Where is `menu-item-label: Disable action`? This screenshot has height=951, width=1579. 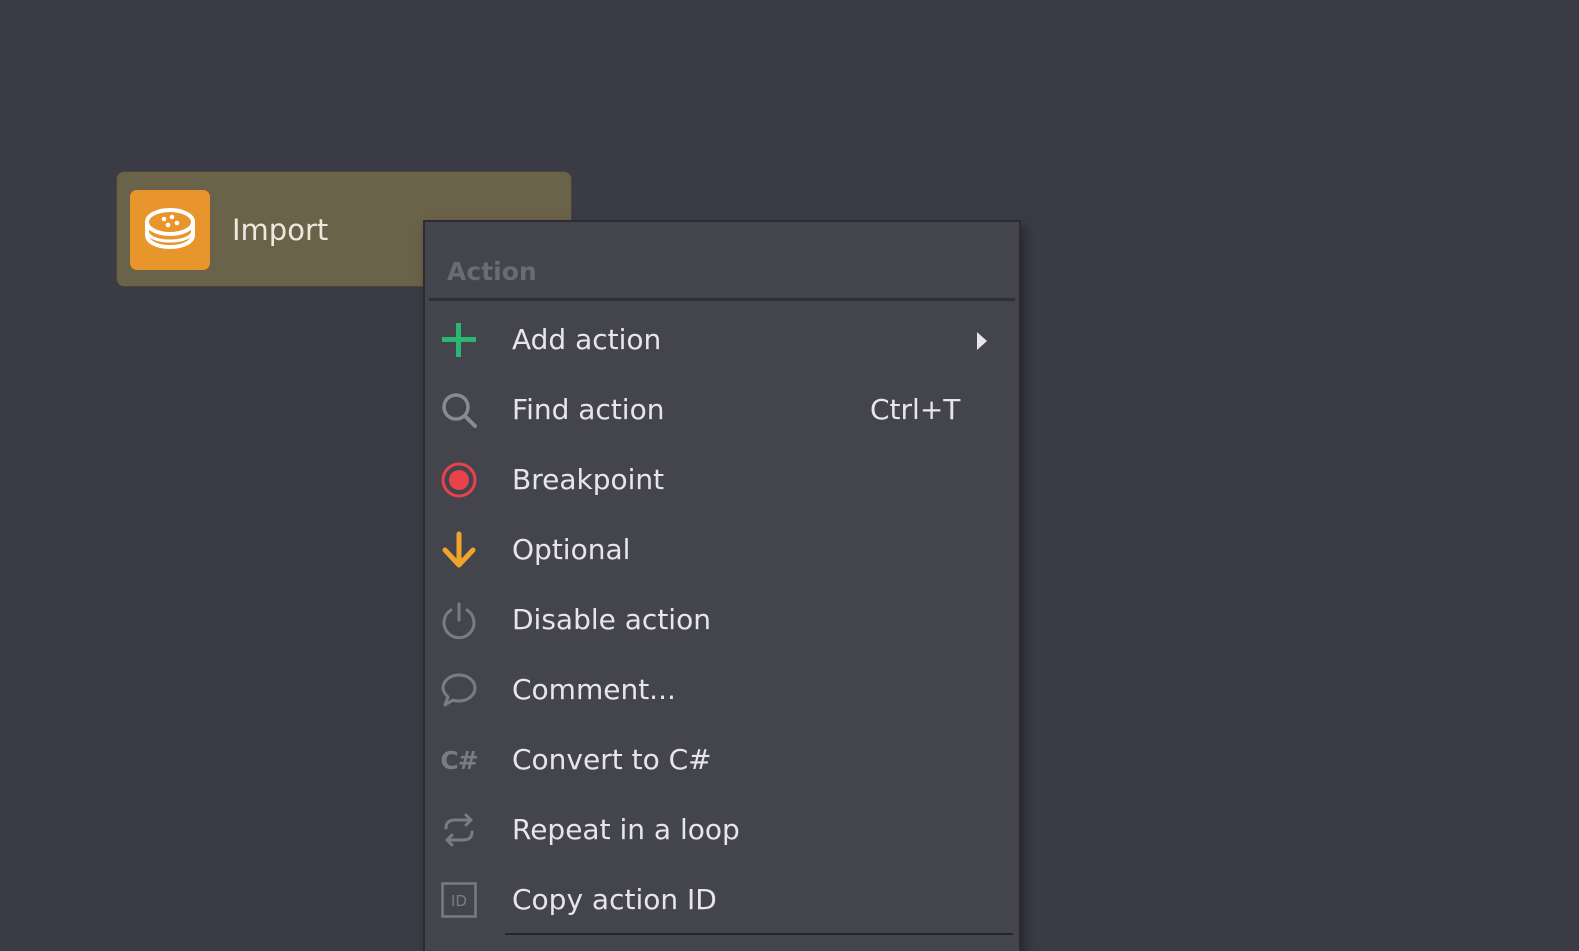 menu-item-label: Disable action is located at coordinates (611, 619).